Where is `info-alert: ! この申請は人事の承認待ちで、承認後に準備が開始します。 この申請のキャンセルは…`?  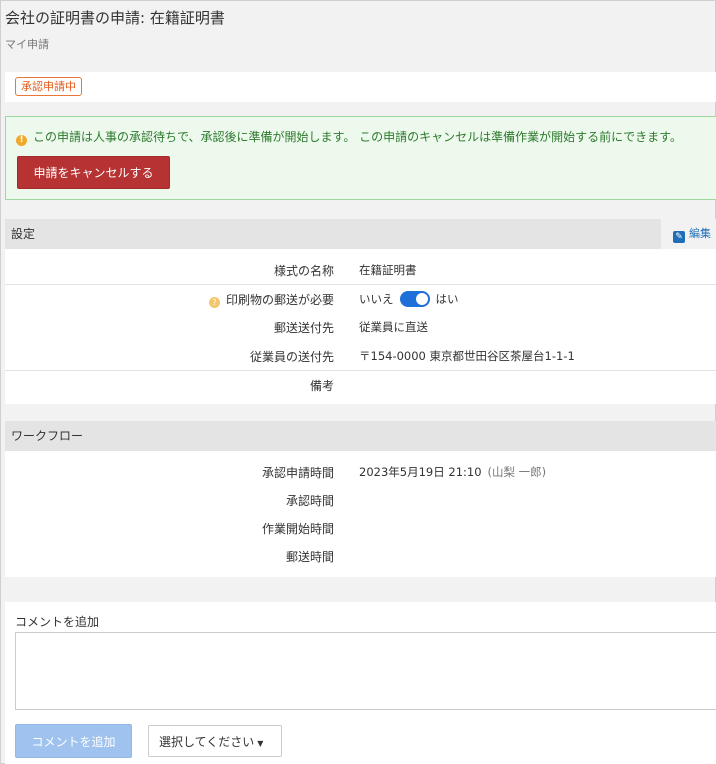 info-alert: ! この申請は人事の承認待ちで、承認後に準備が開始します。 この申請のキャンセルは… is located at coordinates (360, 158).